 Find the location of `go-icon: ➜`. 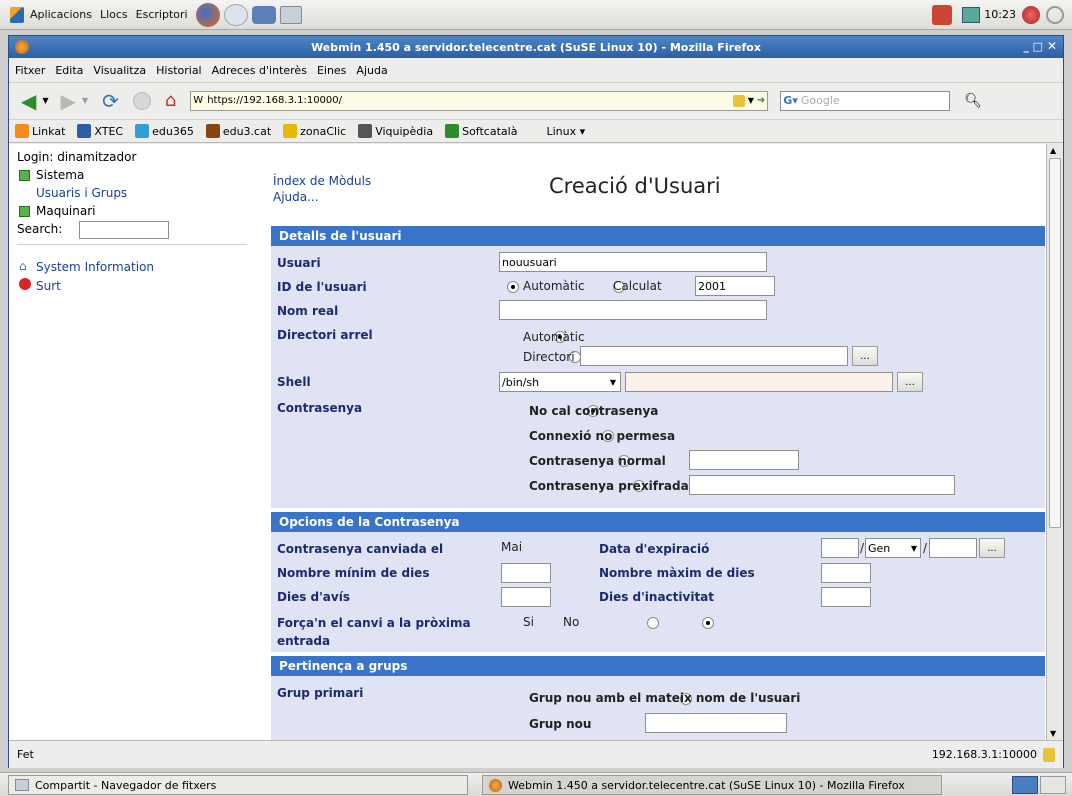

go-icon: ➜ is located at coordinates (761, 100).